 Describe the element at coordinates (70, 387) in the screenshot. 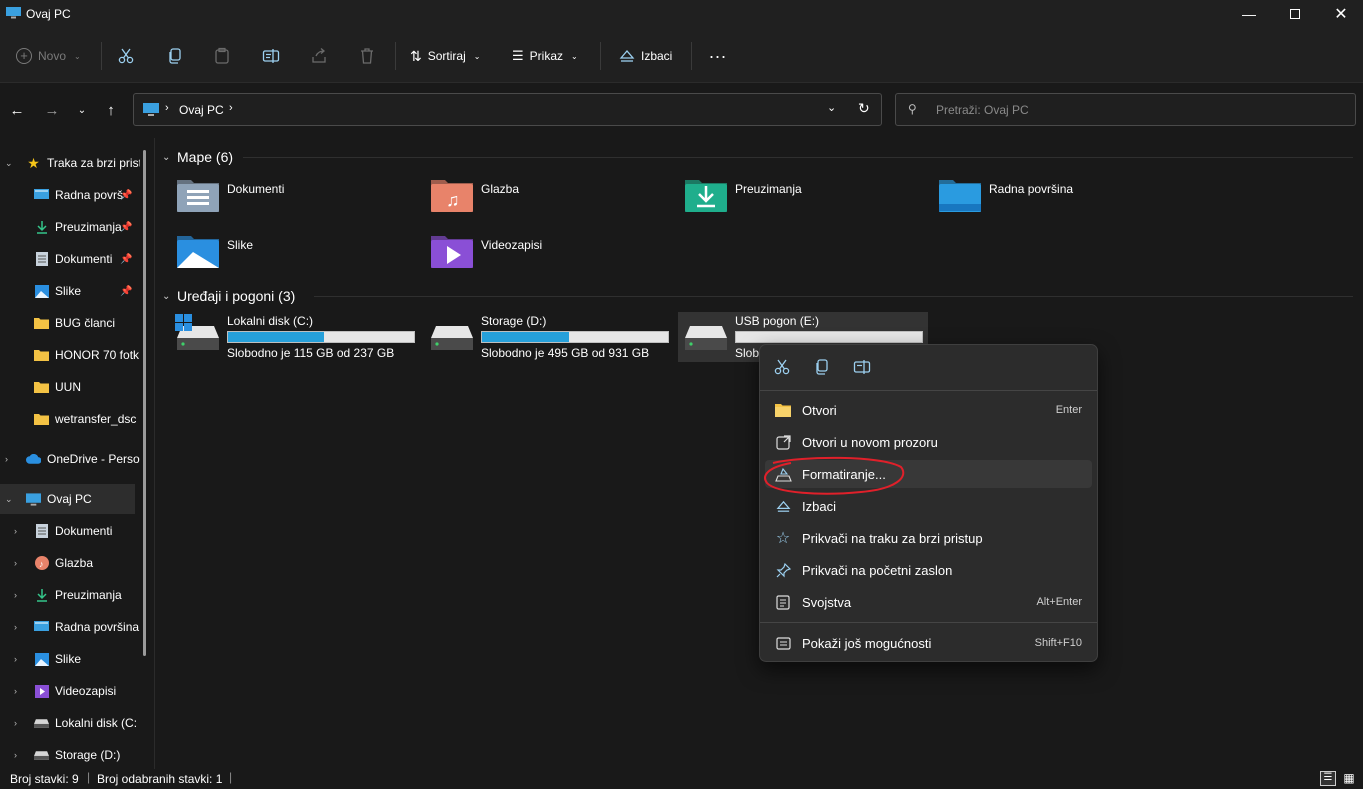

I see `sidebar-item-uun: UUN` at that location.